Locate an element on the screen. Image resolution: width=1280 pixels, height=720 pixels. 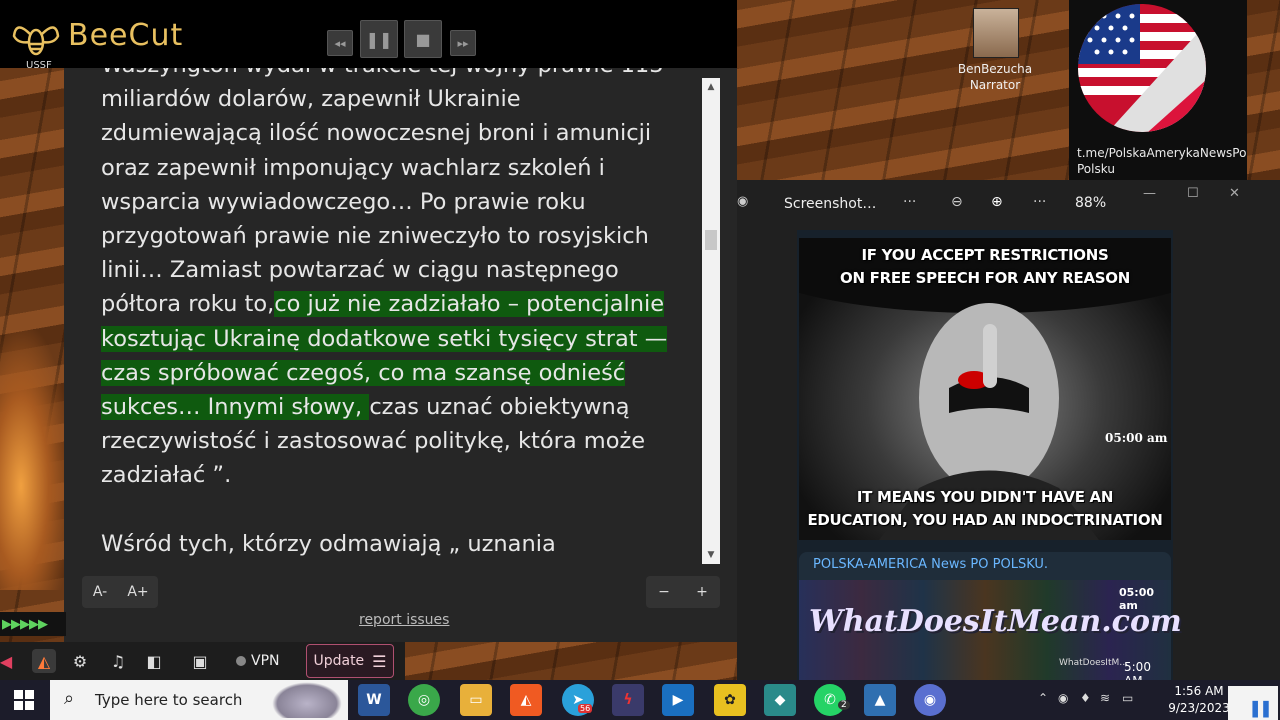
clock-time: 1:56 AM is located at coordinates (1199, 691).